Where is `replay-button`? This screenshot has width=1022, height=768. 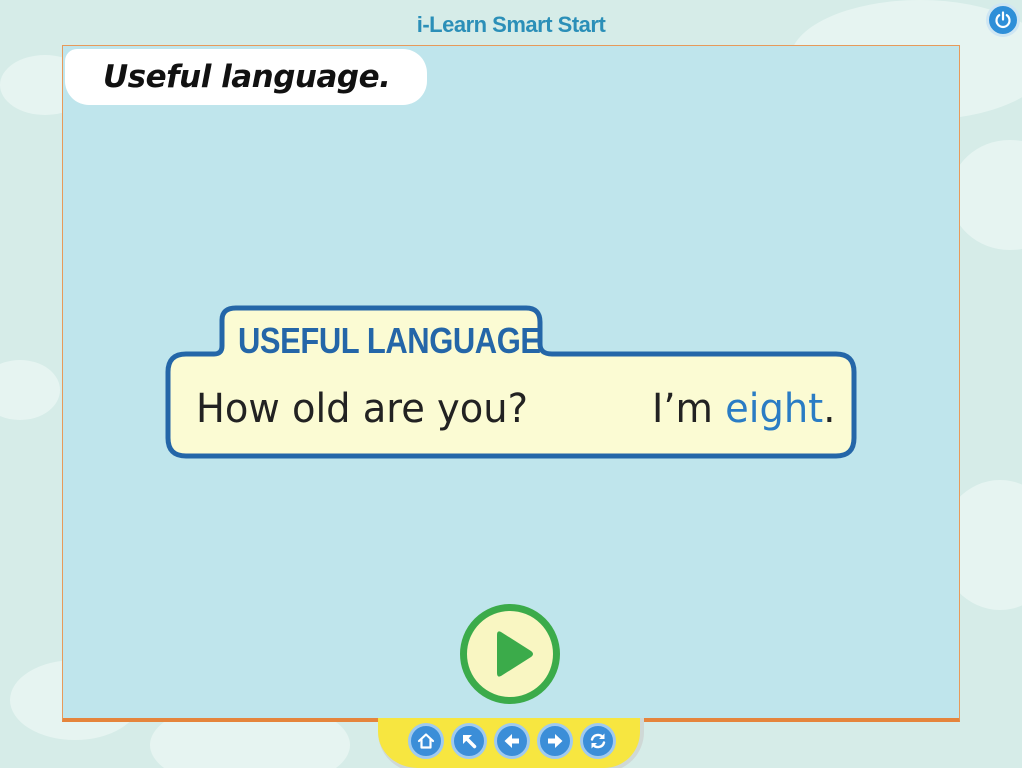
replay-button is located at coordinates (598, 741).